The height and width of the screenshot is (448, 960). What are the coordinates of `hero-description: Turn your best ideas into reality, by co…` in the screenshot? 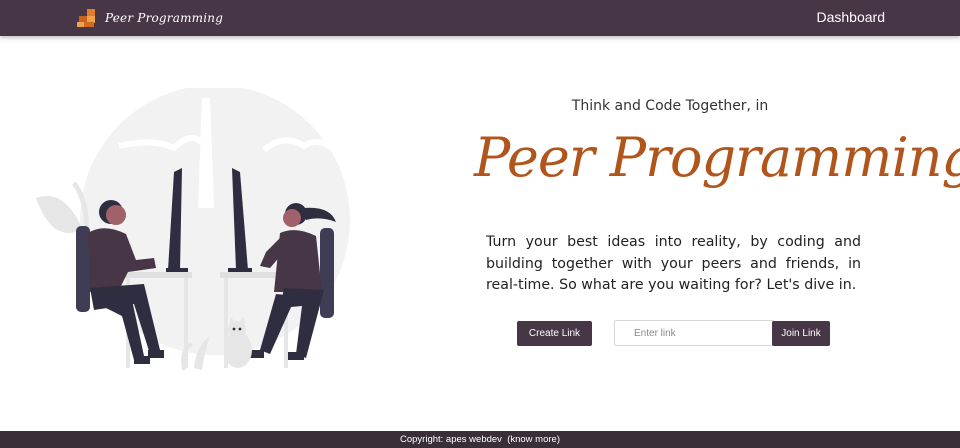 It's located at (673, 263).